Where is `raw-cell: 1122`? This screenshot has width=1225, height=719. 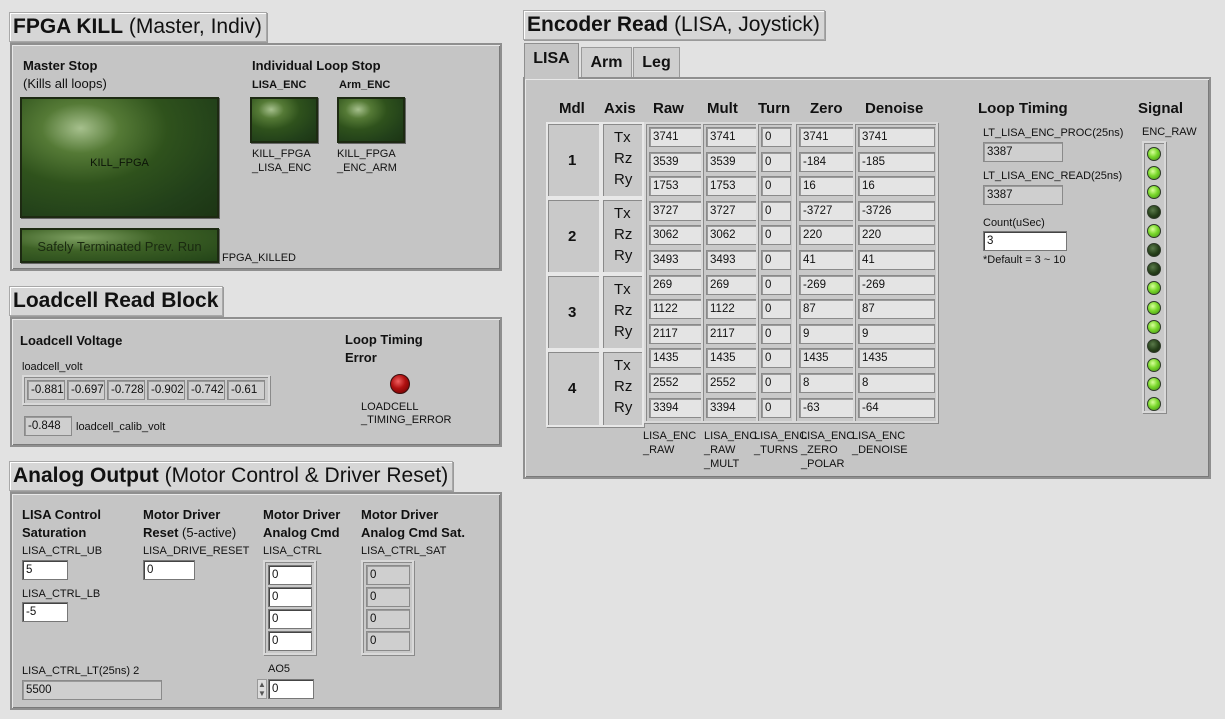 raw-cell: 1122 is located at coordinates (675, 309).